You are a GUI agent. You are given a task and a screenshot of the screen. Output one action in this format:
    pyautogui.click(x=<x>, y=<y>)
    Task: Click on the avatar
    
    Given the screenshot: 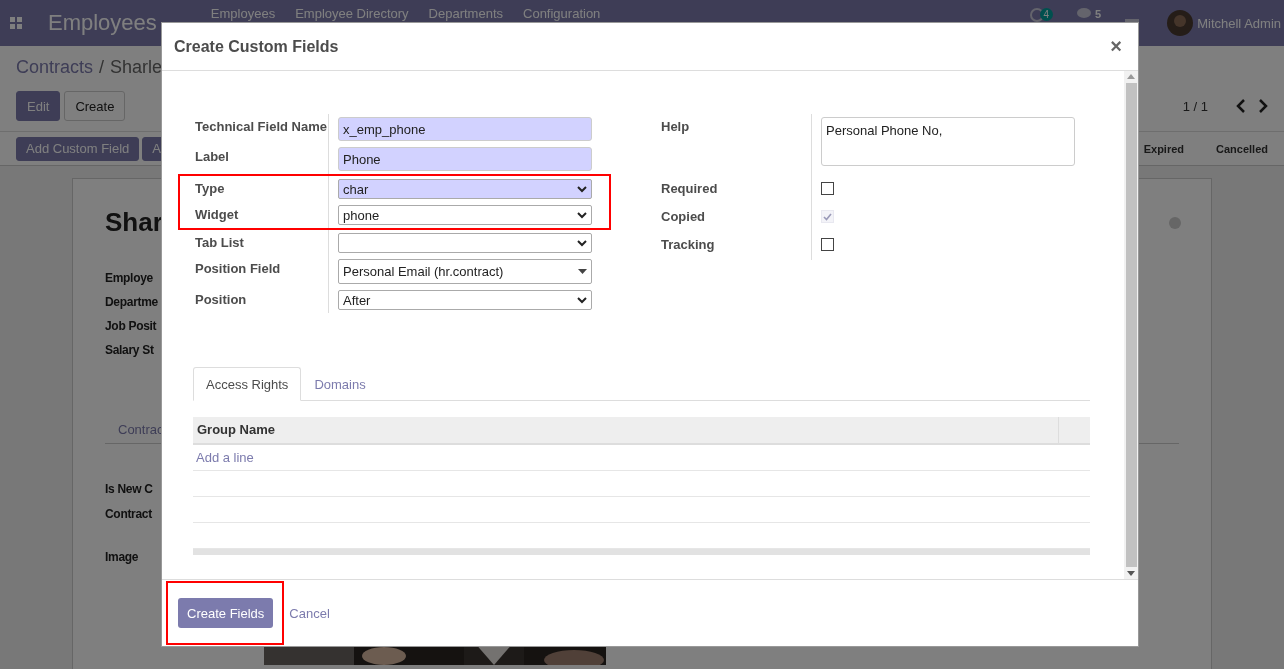 What is the action you would take?
    pyautogui.click(x=1180, y=23)
    